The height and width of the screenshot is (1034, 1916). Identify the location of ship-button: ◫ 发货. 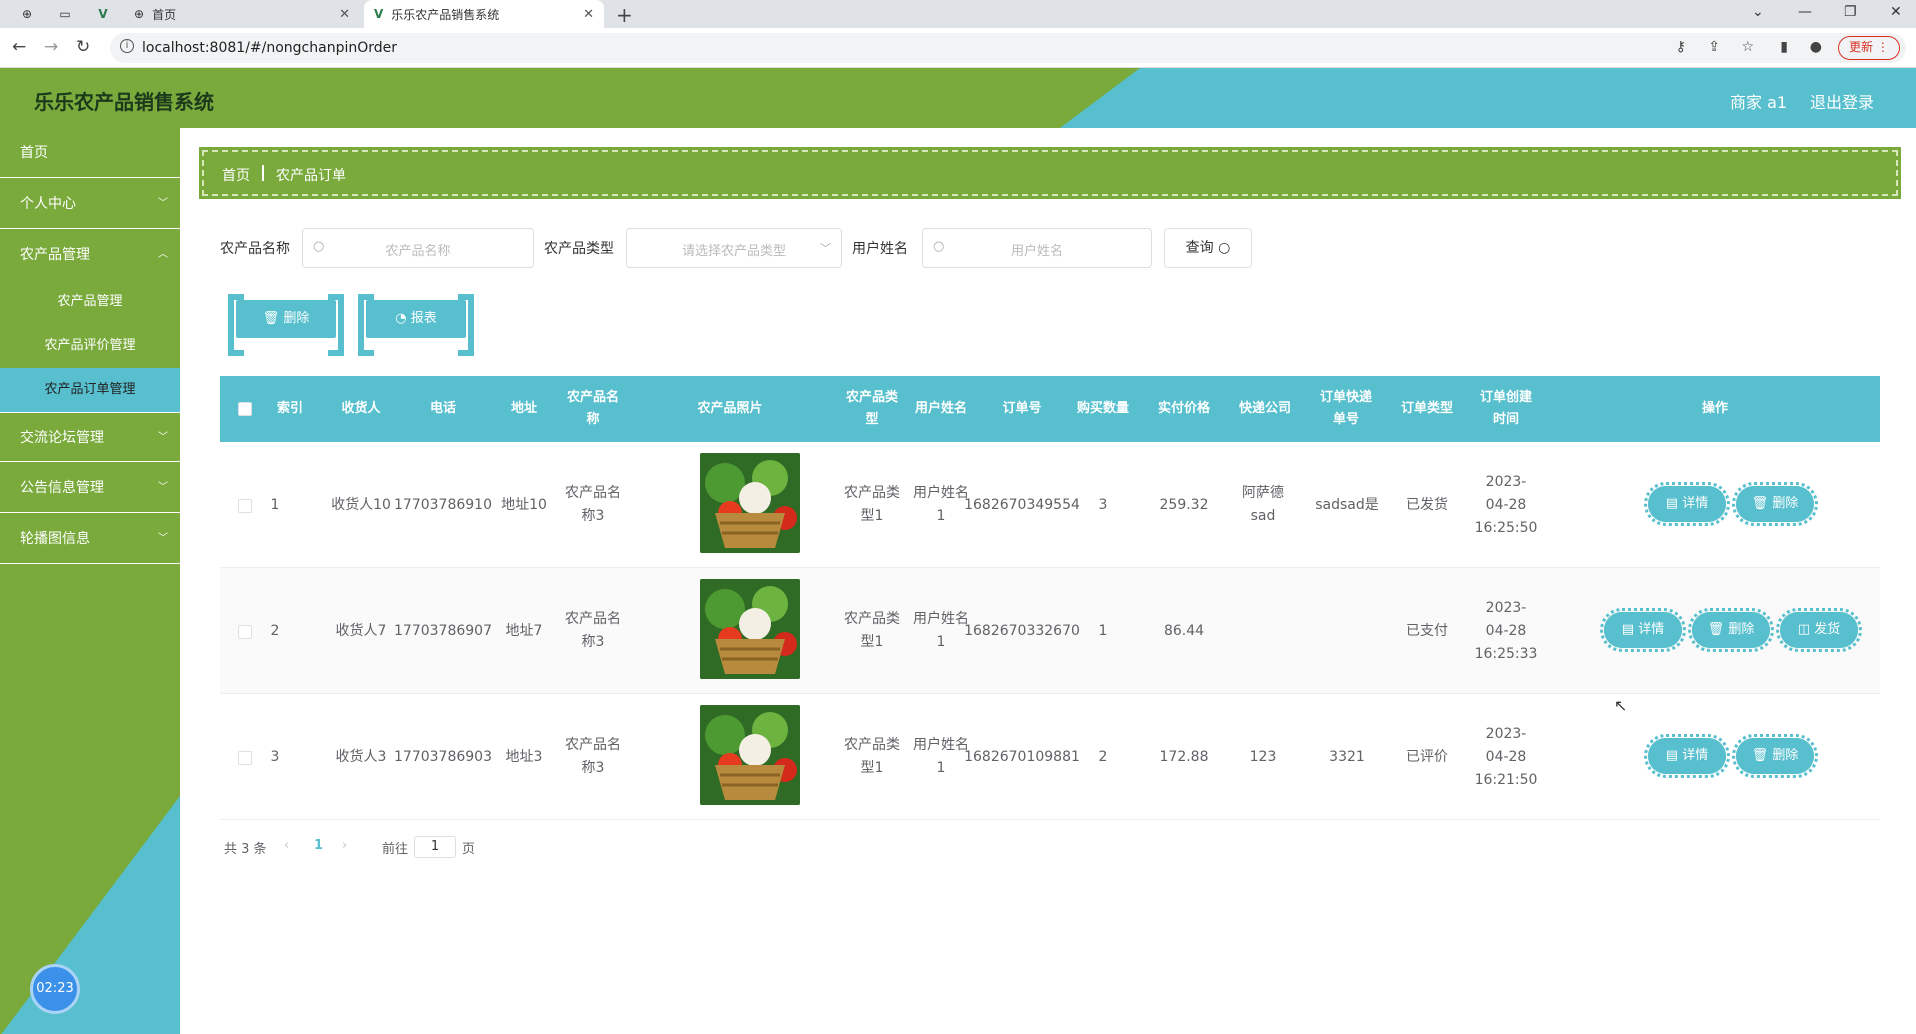
(1819, 630).